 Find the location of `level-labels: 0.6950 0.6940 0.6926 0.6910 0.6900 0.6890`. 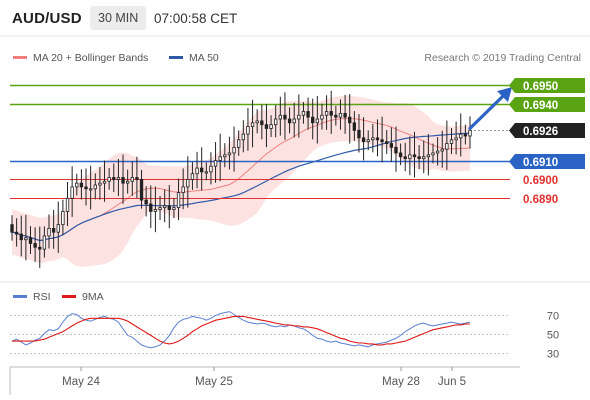

level-labels: 0.6950 0.6940 0.6926 0.6910 0.6900 0.6890 is located at coordinates (547, 142).